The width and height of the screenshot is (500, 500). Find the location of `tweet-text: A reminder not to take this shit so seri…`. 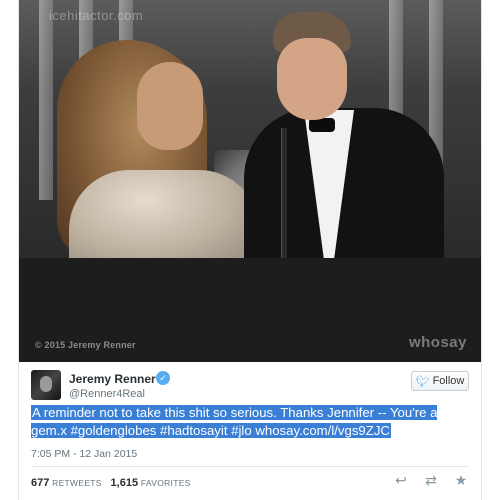

tweet-text: A reminder not to take this shit so seri… is located at coordinates (250, 422).